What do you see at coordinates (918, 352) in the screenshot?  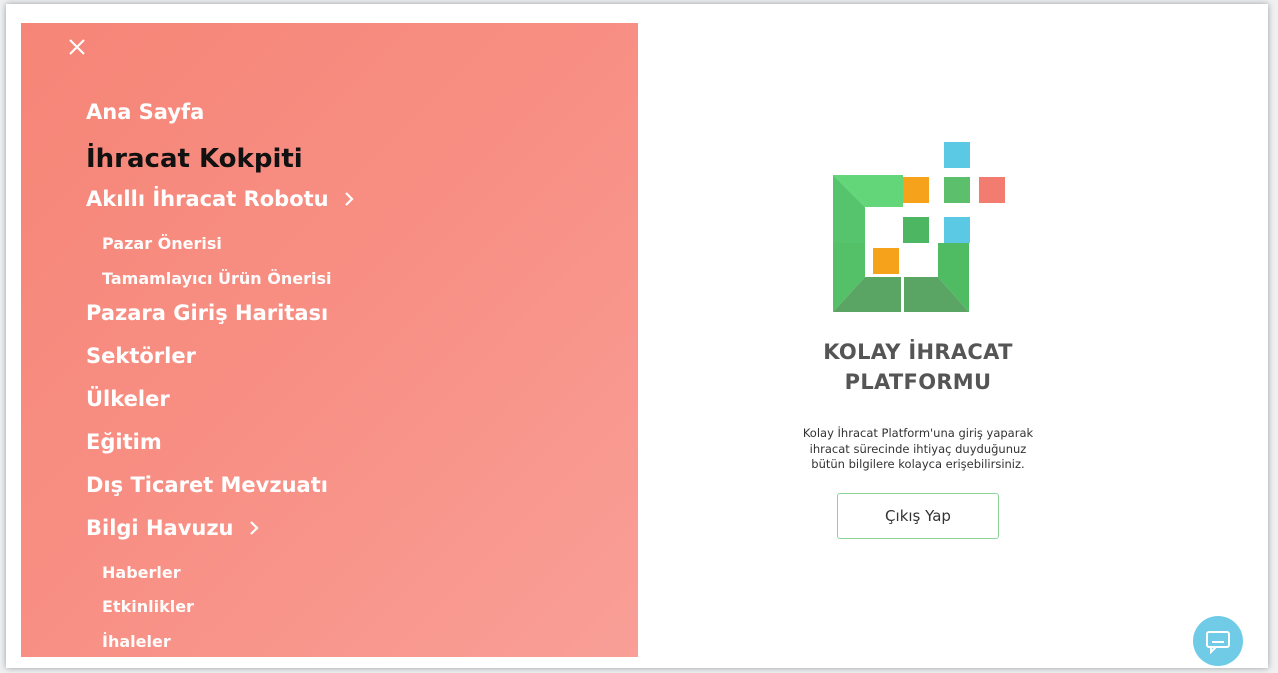 I see `brand-title-line: KOLAY İHRACAT` at bounding box center [918, 352].